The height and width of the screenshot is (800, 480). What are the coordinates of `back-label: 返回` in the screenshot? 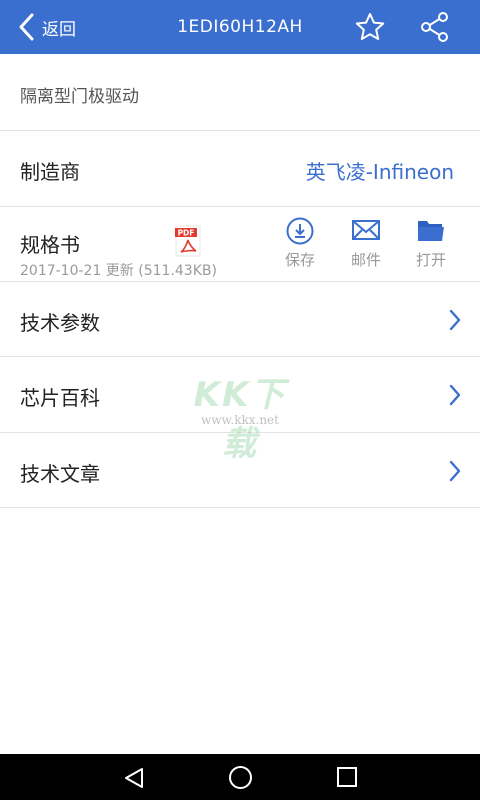 It's located at (59, 29).